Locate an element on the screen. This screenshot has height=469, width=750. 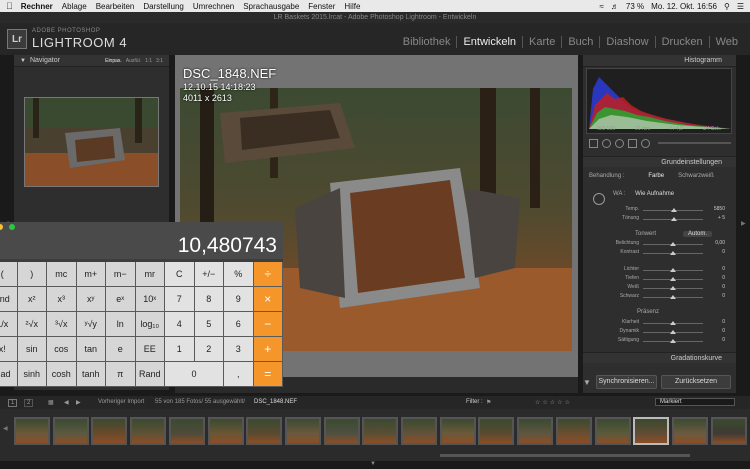
crop-tool-icon is located at coordinates (593, 143).